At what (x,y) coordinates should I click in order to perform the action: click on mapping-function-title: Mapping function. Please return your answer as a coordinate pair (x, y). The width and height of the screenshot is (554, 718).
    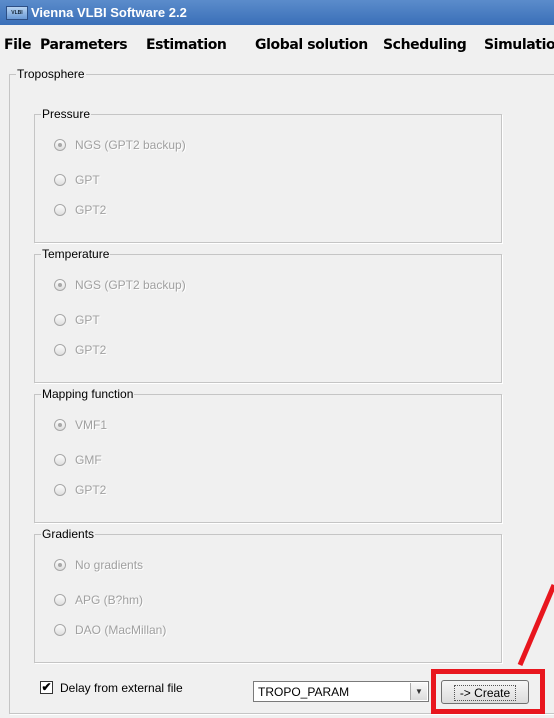
    Looking at the image, I should click on (88, 394).